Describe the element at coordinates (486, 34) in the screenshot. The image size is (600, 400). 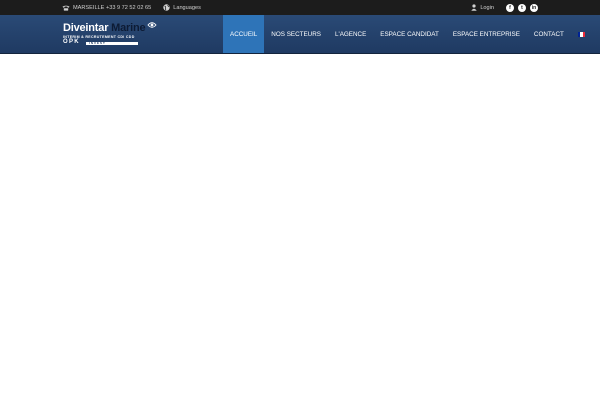
I see `nav-espace-entreprise: ESPACE ENTREPRISE` at that location.